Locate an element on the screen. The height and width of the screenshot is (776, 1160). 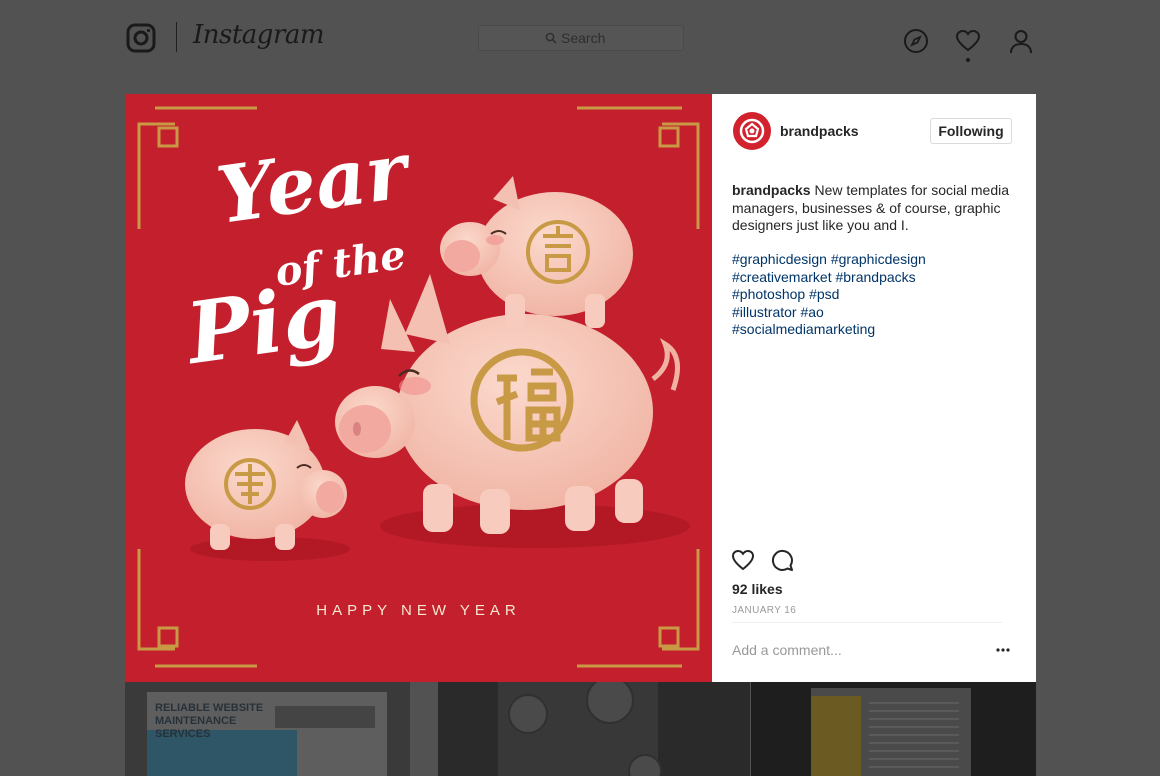
top-pig is located at coordinates (536, 252).